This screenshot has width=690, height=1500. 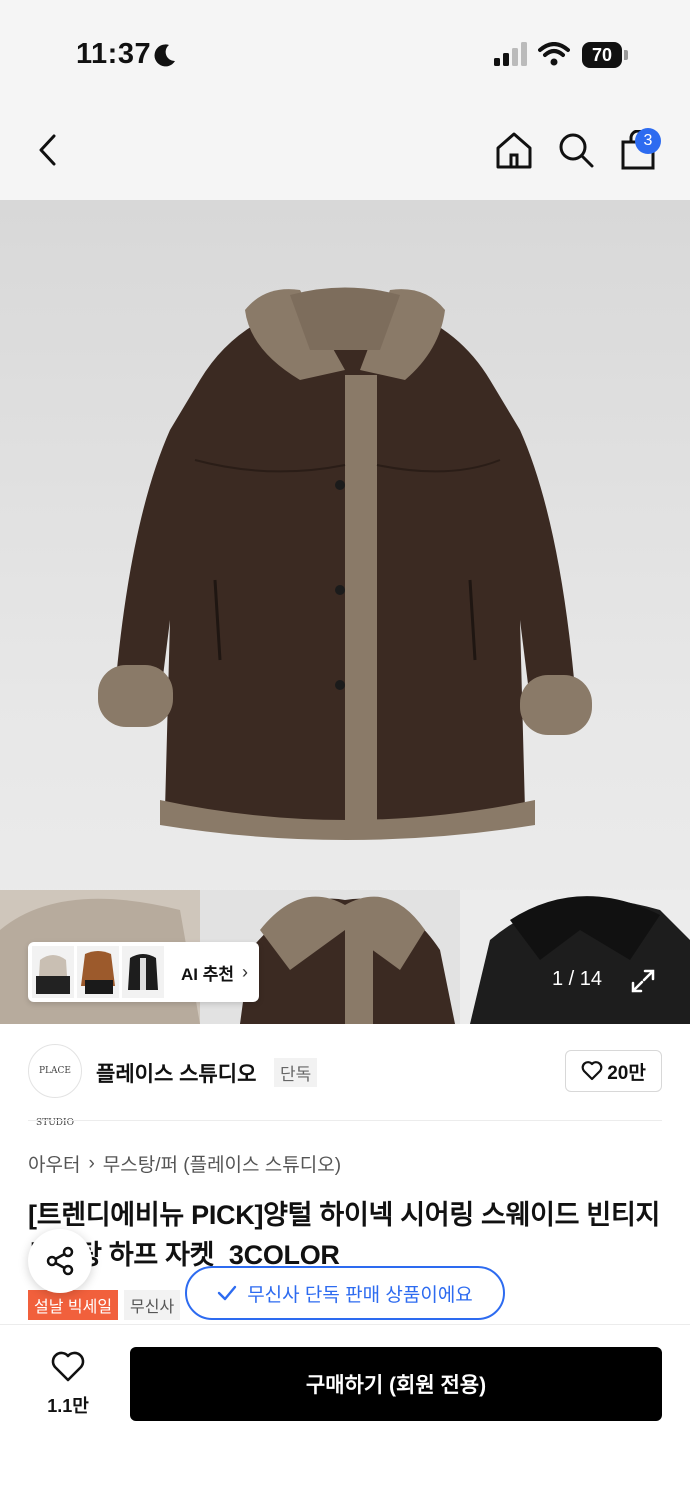 I want to click on home-button, so click(x=514, y=150).